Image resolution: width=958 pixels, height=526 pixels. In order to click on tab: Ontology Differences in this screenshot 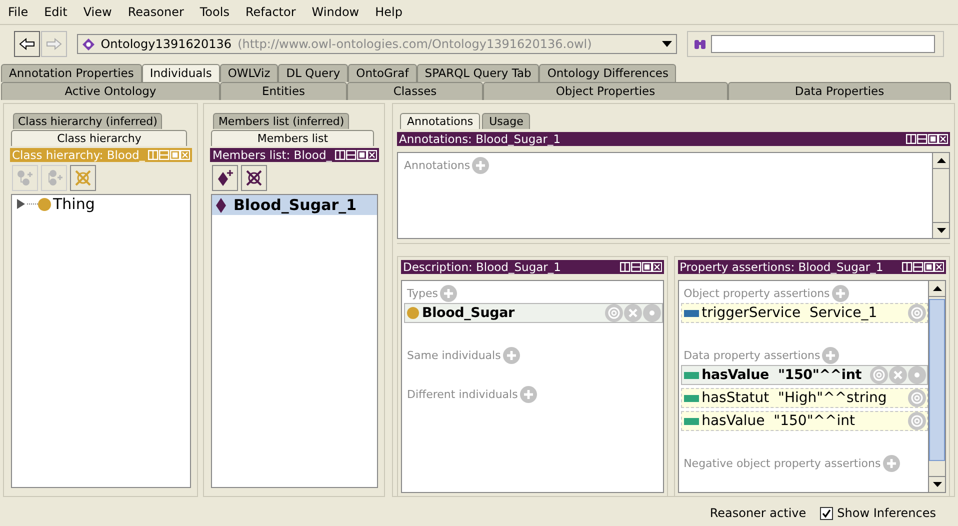, I will do `click(607, 73)`.